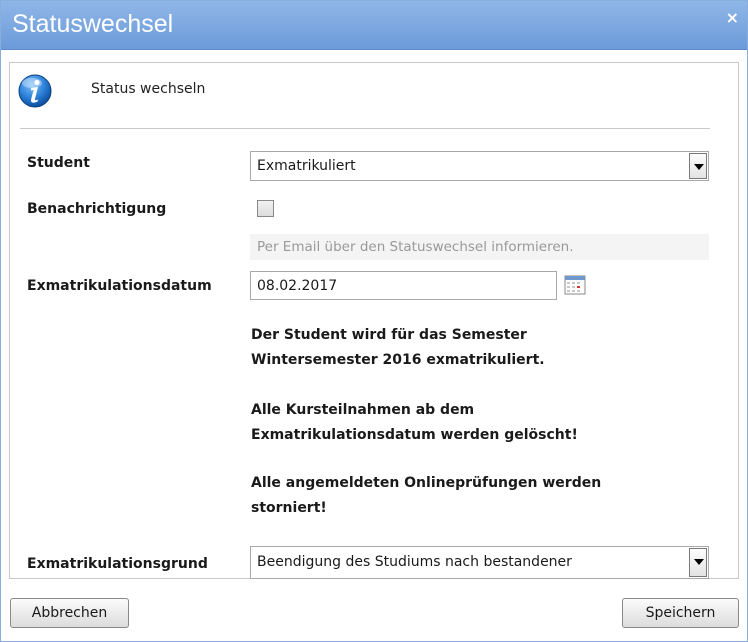  What do you see at coordinates (289, 508) in the screenshot?
I see `exams-notice-line2: storniert!` at bounding box center [289, 508].